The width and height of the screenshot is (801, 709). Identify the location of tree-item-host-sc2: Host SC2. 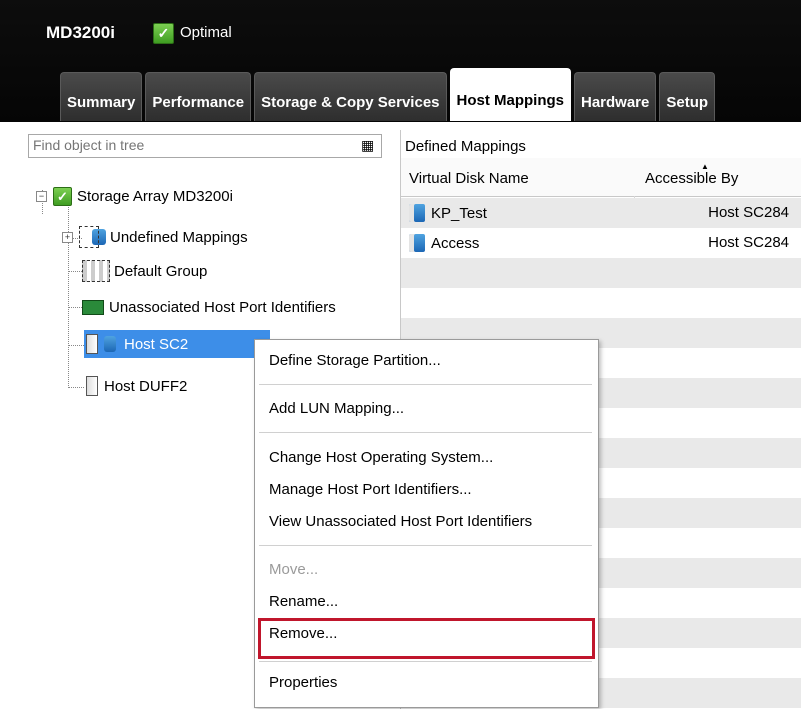
(177, 344).